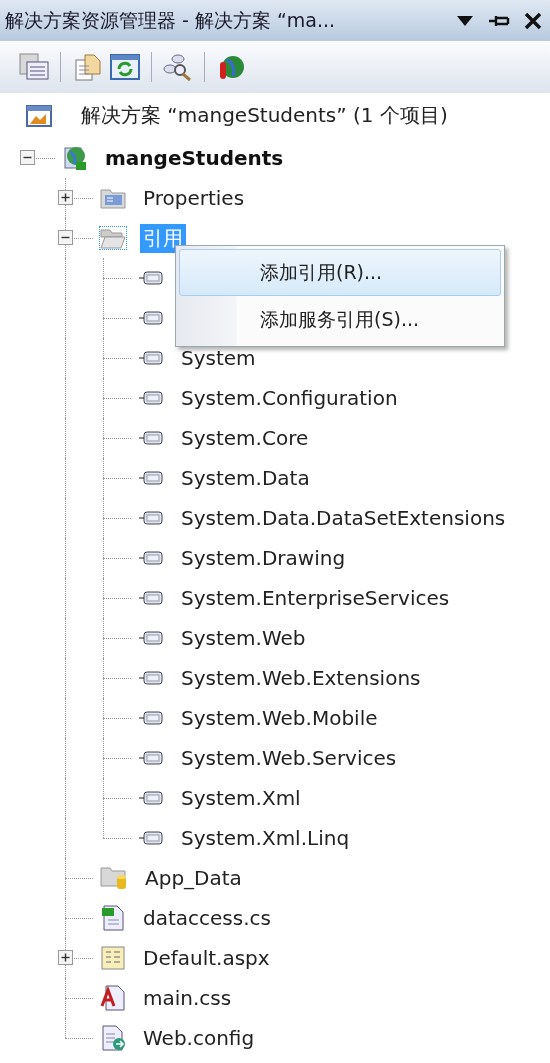 This screenshot has width=550, height=1063. Describe the element at coordinates (75, 158) in the screenshot. I see `project-icon` at that location.